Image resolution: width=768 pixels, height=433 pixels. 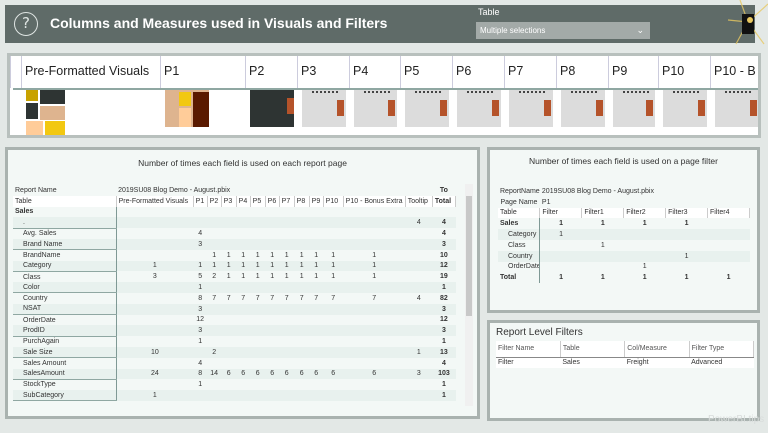 What do you see at coordinates (287, 201) in the screenshot?
I see `column-header: P7` at bounding box center [287, 201].